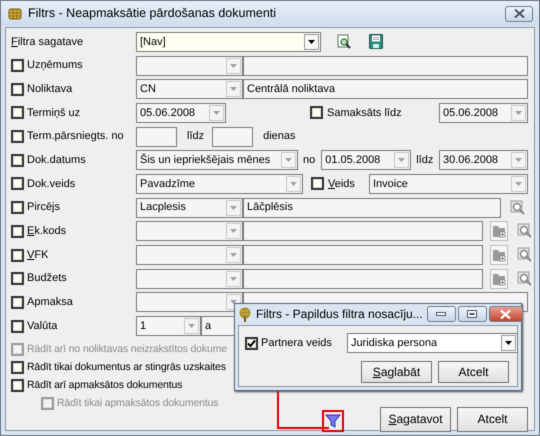 Image resolution: width=540 pixels, height=436 pixels. What do you see at coordinates (341, 184) in the screenshot?
I see `checkbox-label: Veids` at bounding box center [341, 184].